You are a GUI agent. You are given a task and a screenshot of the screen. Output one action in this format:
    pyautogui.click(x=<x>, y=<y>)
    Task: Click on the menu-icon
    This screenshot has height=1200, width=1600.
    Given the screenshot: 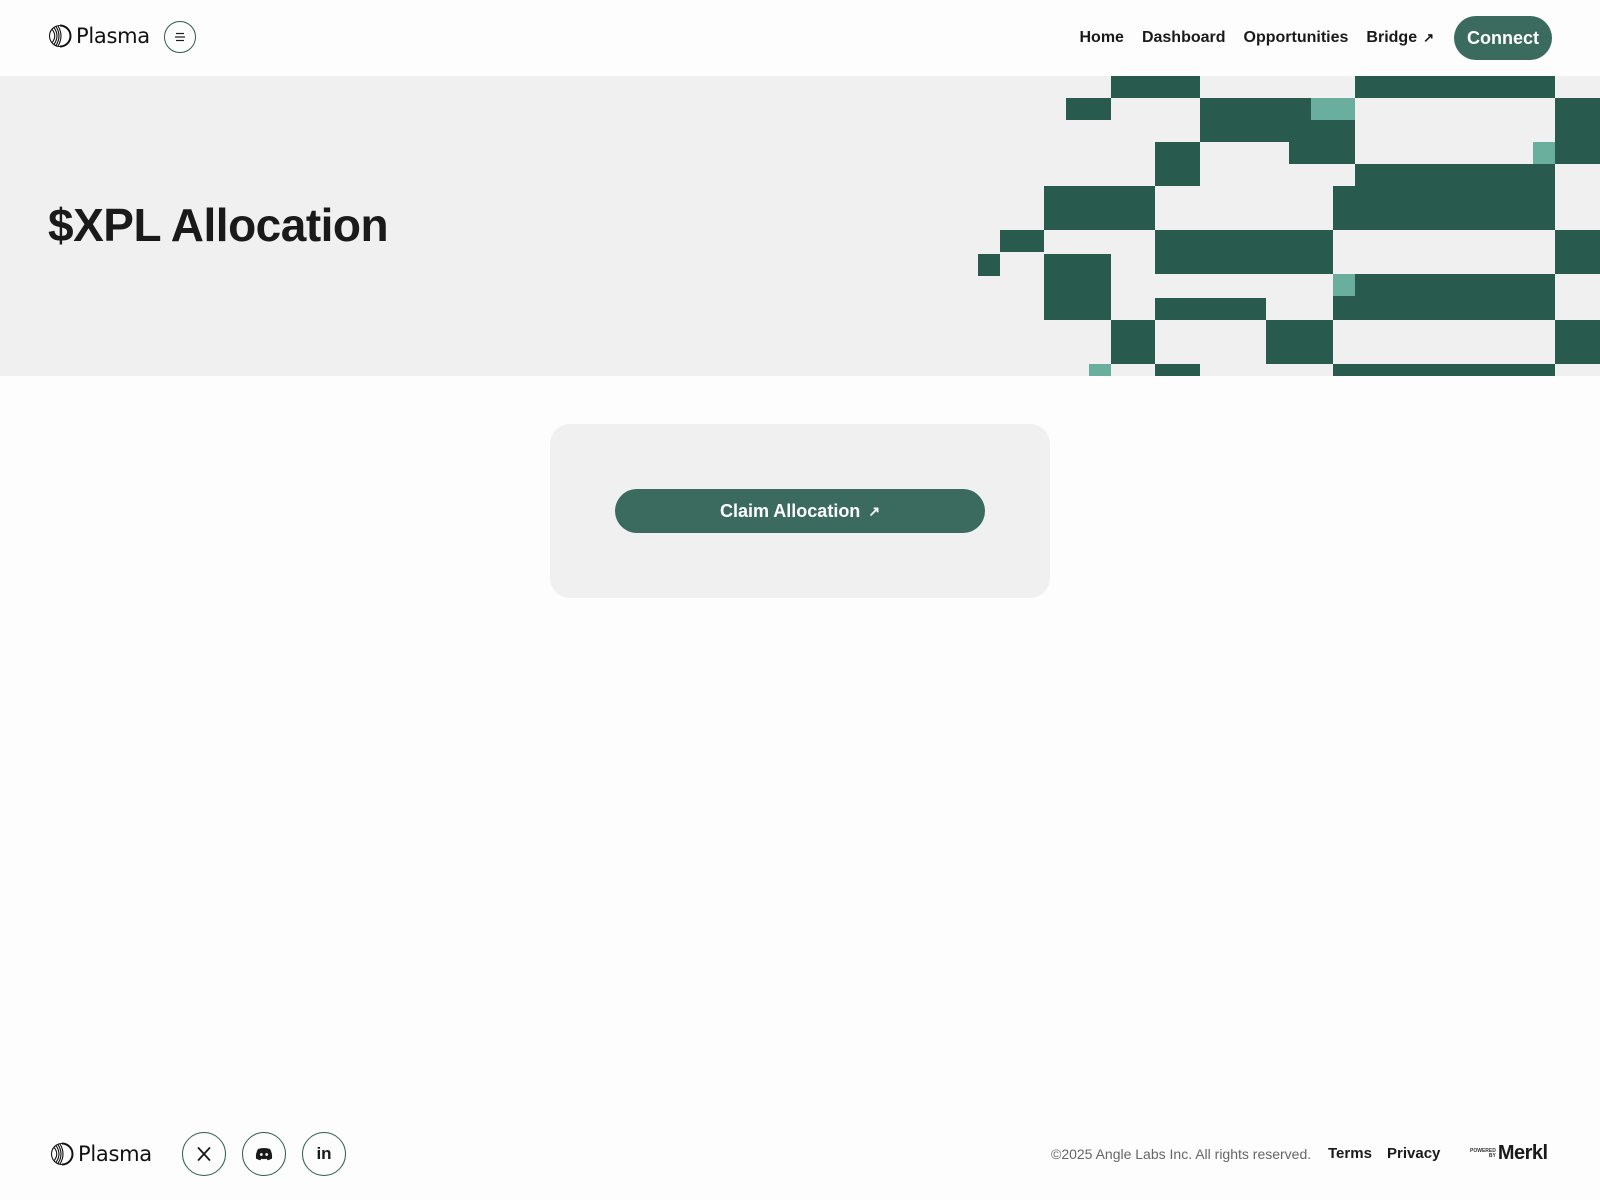 What is the action you would take?
    pyautogui.click(x=180, y=37)
    